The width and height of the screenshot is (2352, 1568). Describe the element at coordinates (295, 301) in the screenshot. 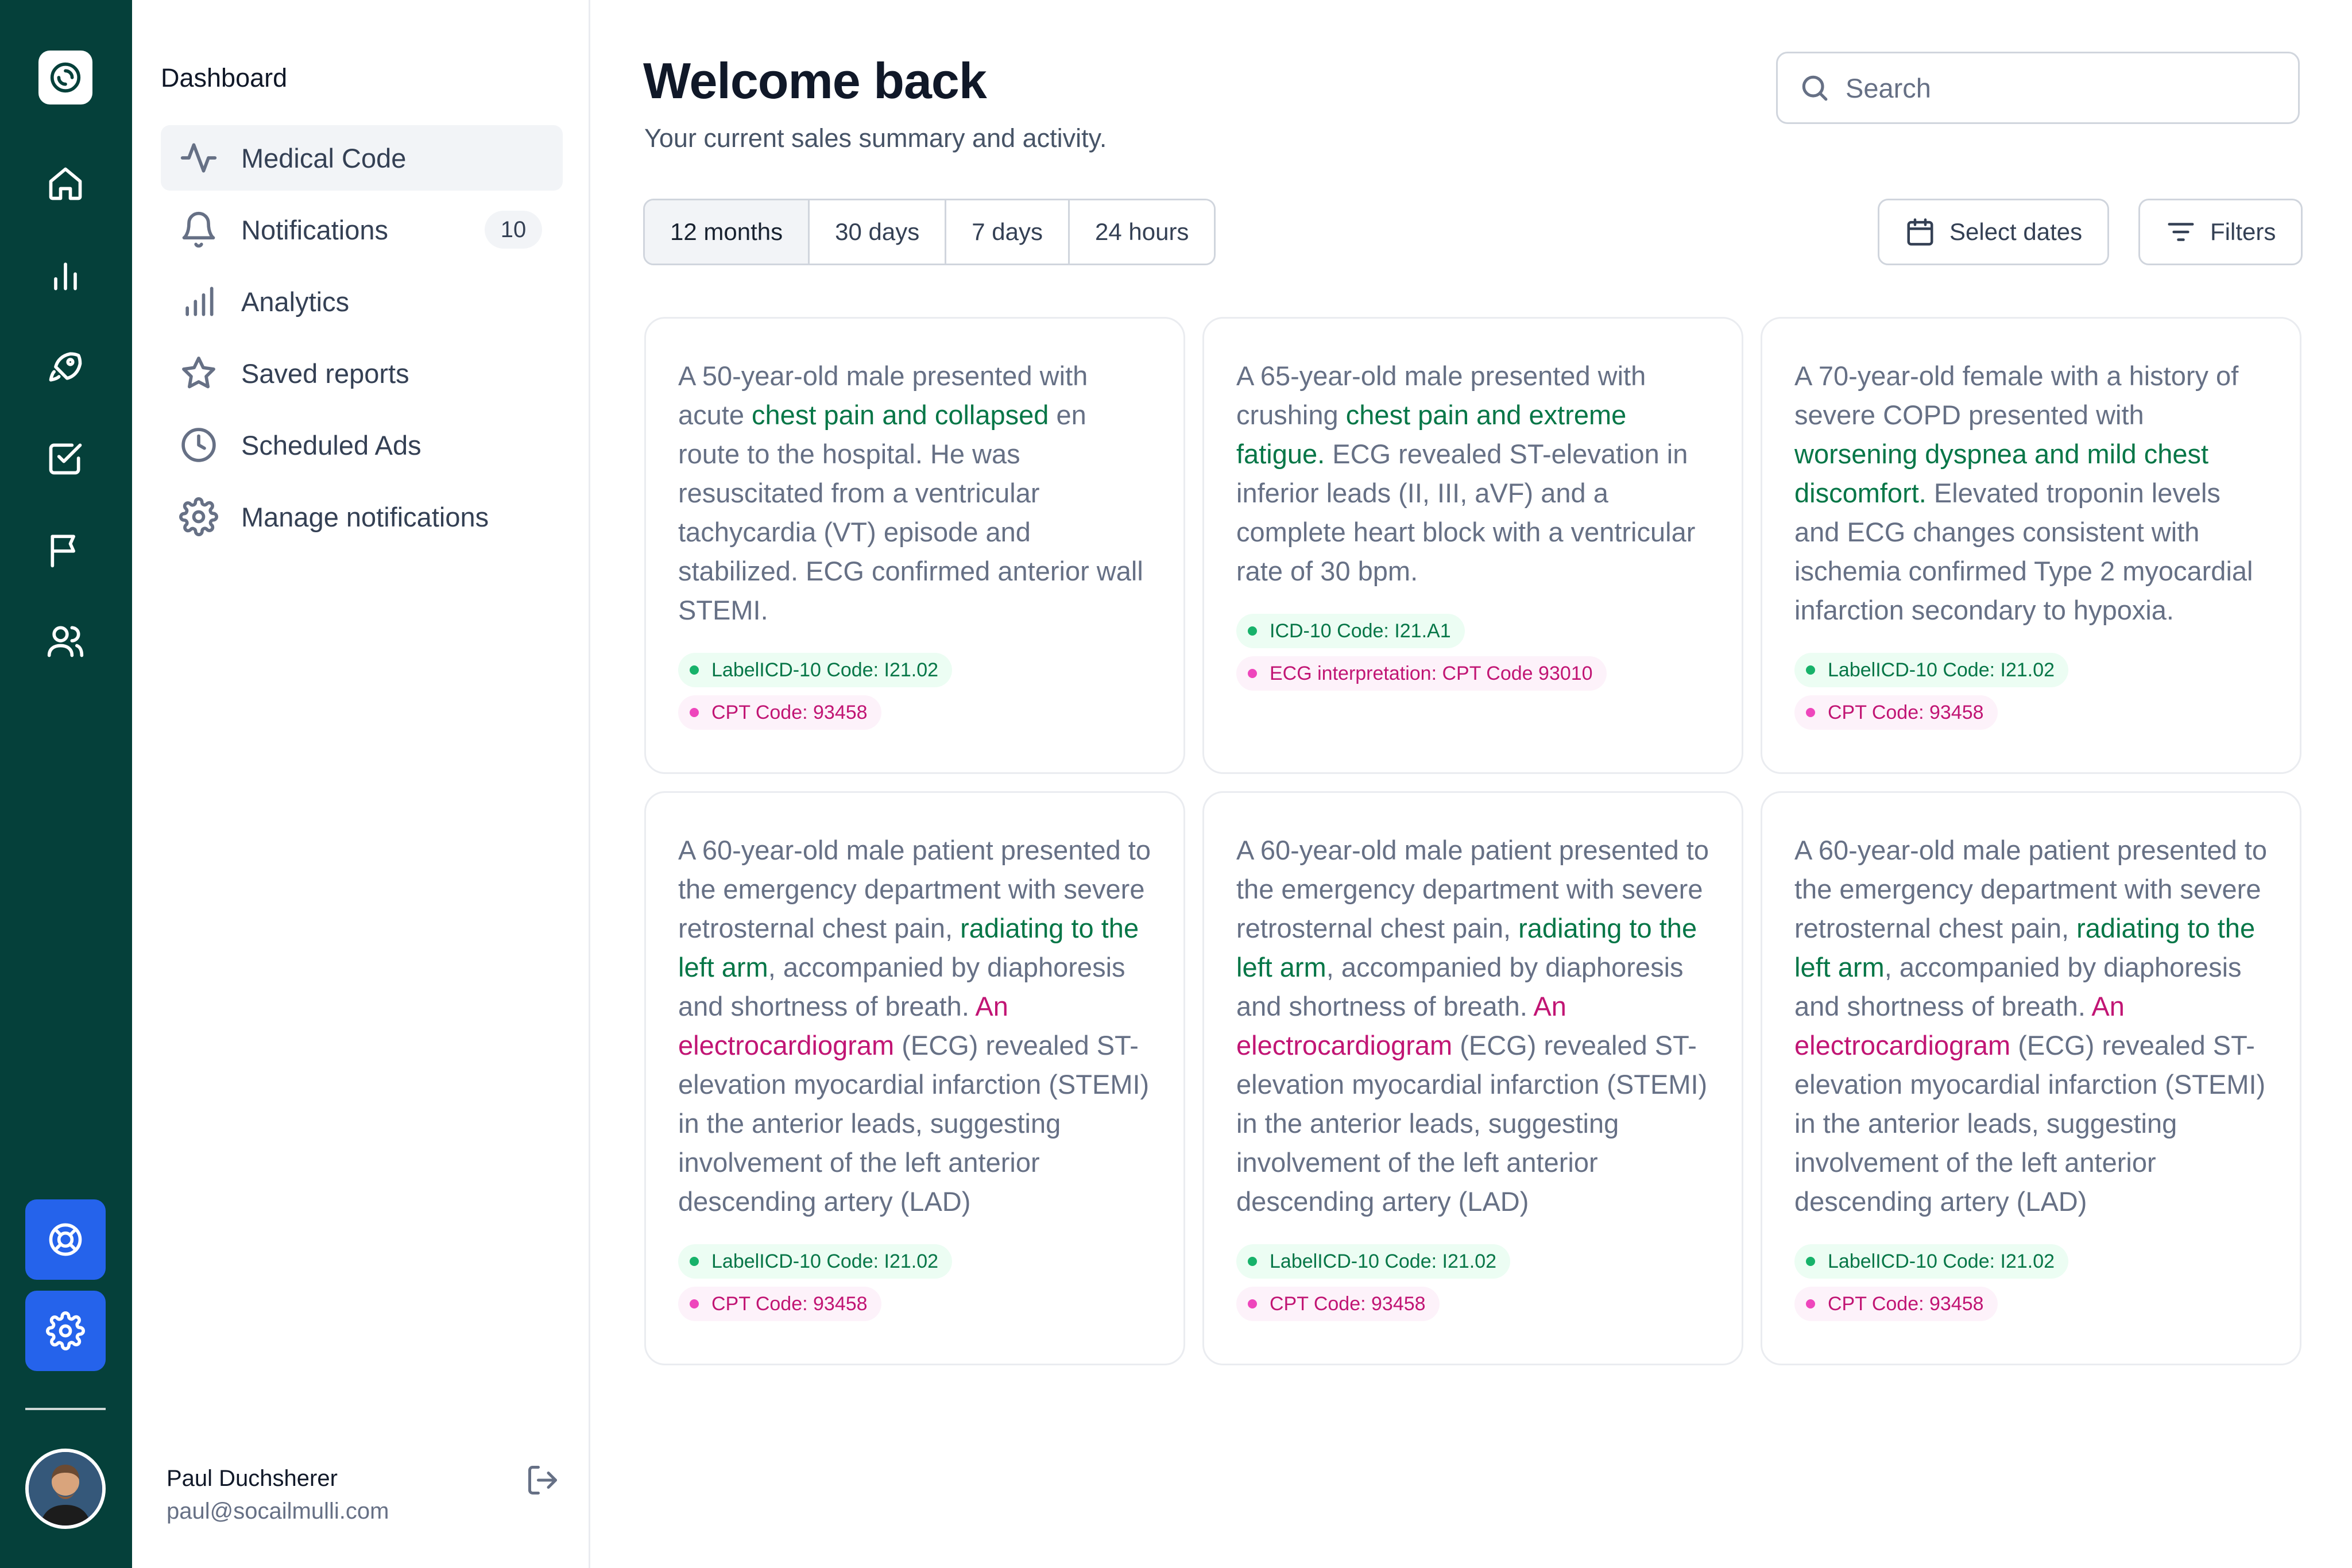

I see `sidebar-item-label: Analytics` at that location.